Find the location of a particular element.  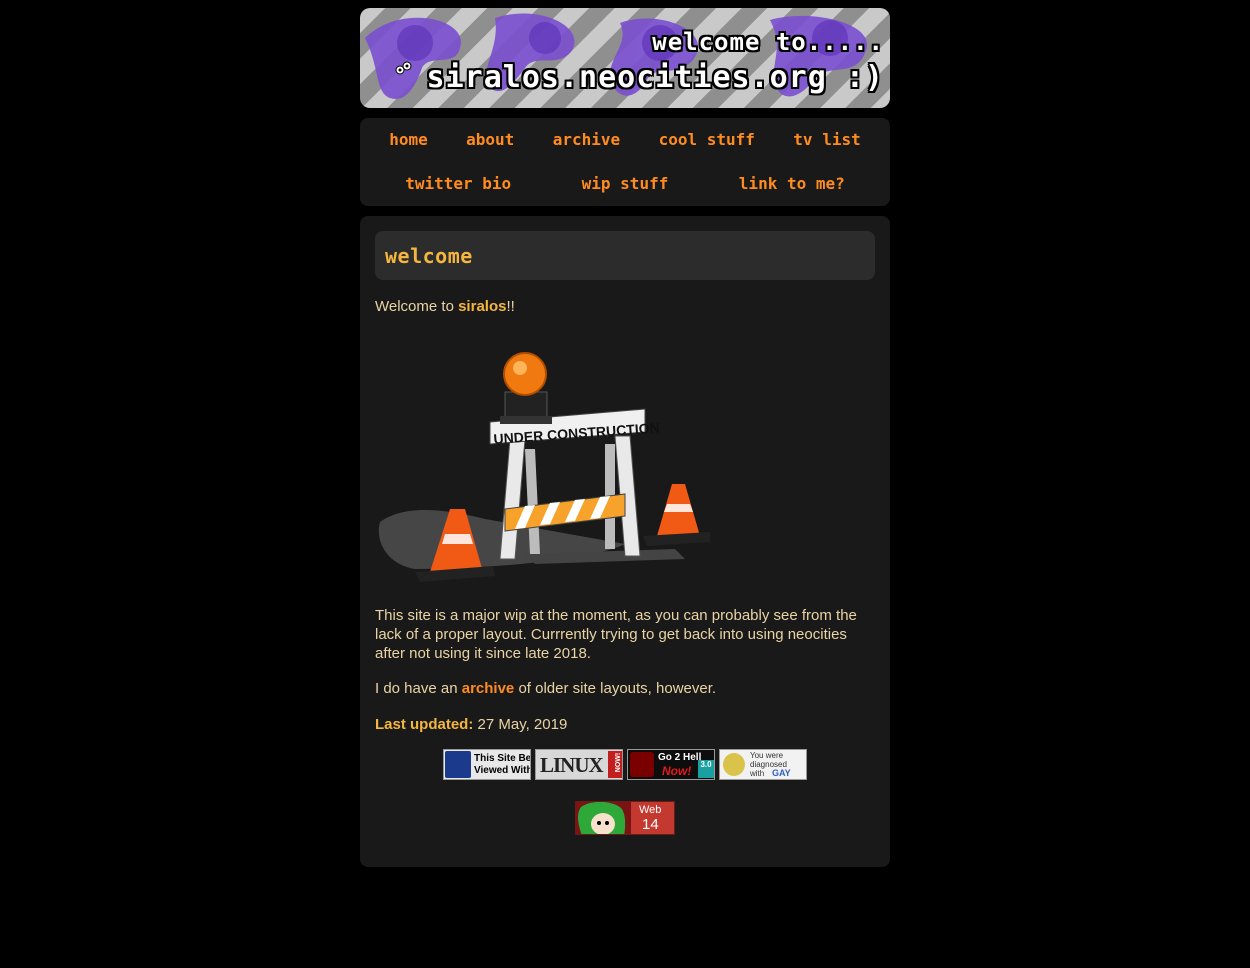

linux-badge: LINUX NOW! is located at coordinates (579, 764).